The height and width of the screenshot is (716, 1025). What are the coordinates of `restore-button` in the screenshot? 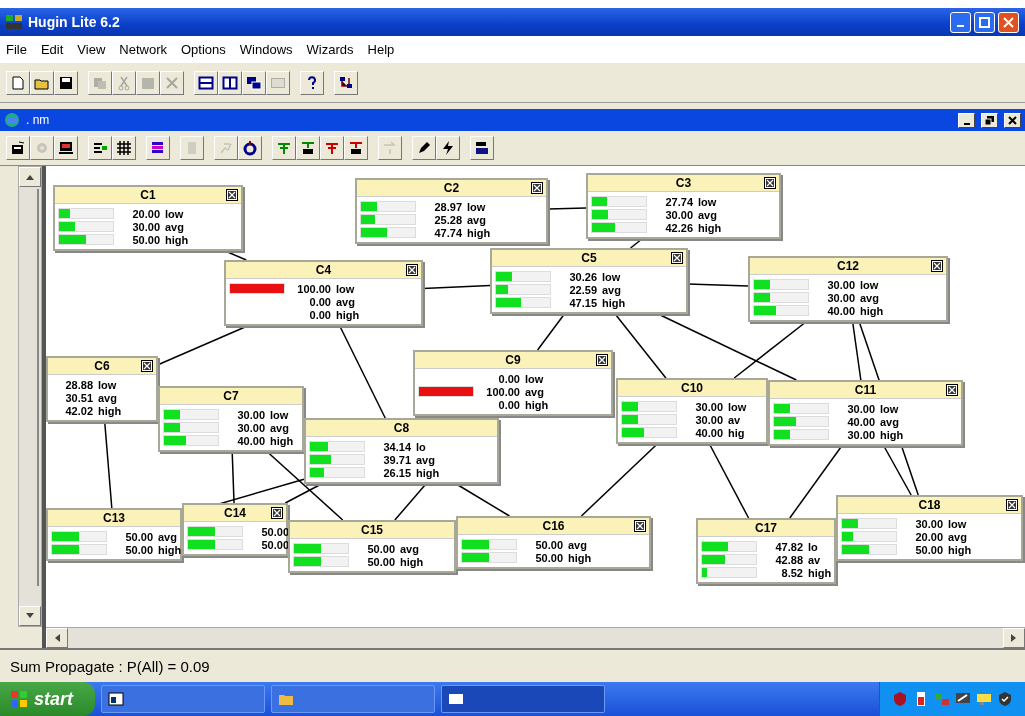 It's located at (989, 120).